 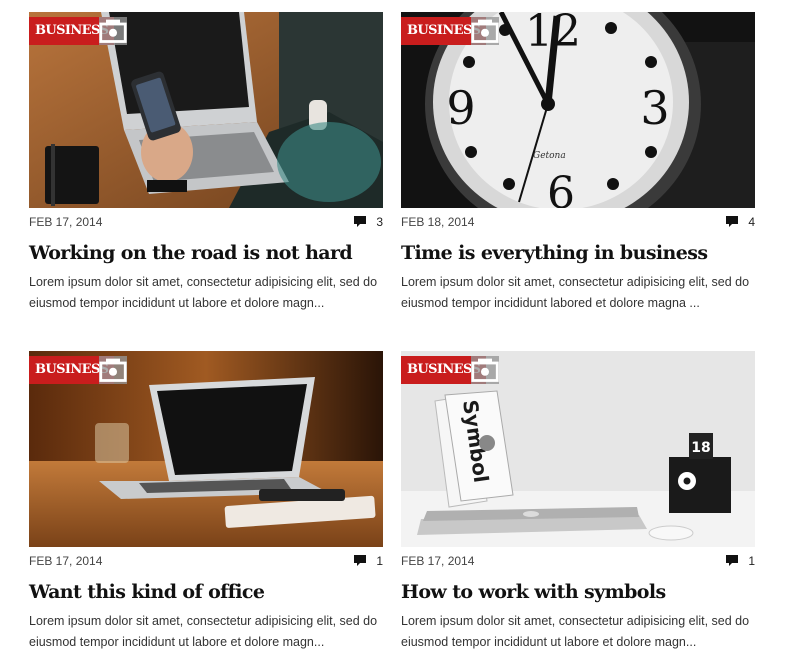 What do you see at coordinates (578, 449) in the screenshot?
I see `post-thumbnail-link: Symbol 18 BUSINESS` at bounding box center [578, 449].